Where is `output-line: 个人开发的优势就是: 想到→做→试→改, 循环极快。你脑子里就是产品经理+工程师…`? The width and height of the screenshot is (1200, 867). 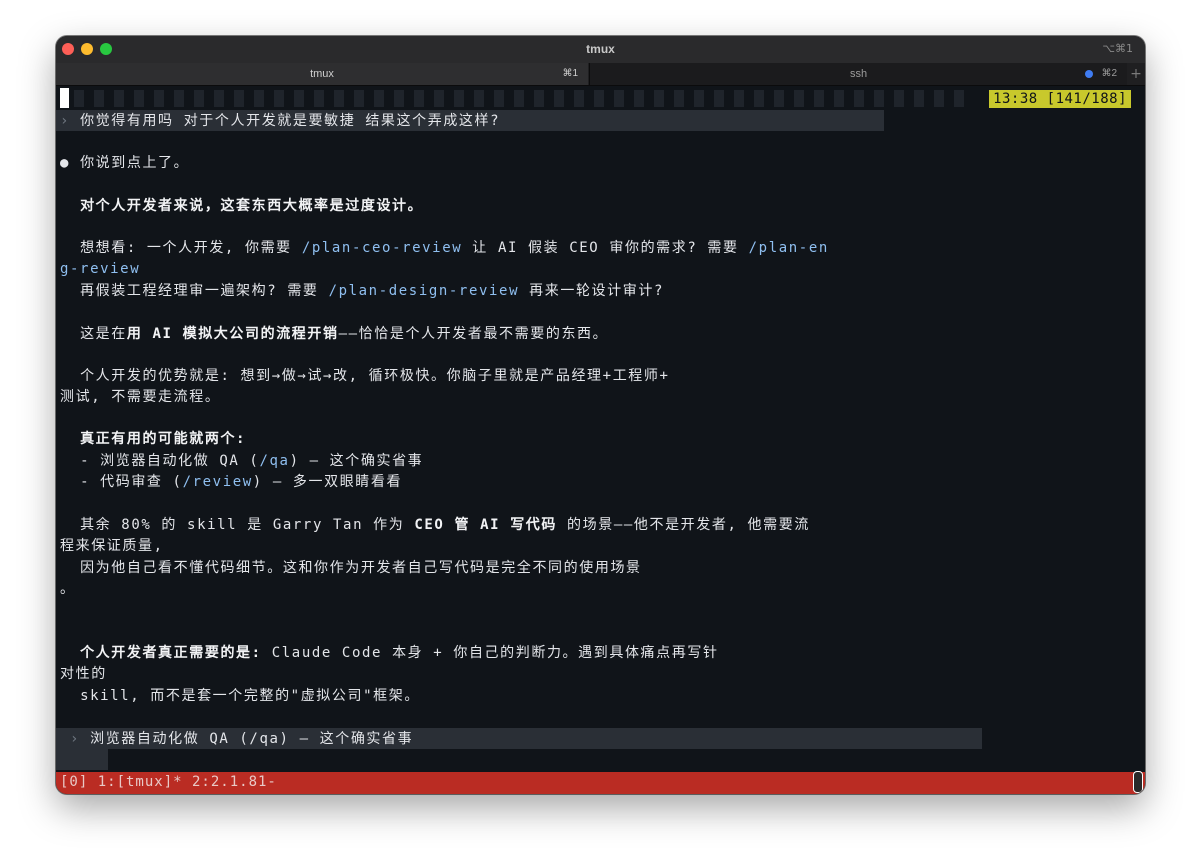 output-line: 个人开发的优势就是: 想到→做→试→改, 循环极快。你脑子里就是产品经理+工程师… is located at coordinates (375, 376).